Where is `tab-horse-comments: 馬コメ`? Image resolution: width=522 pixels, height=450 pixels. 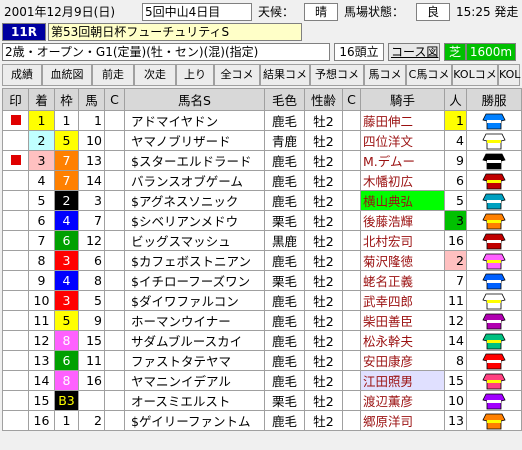 tab-horse-comments: 馬コメ is located at coordinates (385, 75).